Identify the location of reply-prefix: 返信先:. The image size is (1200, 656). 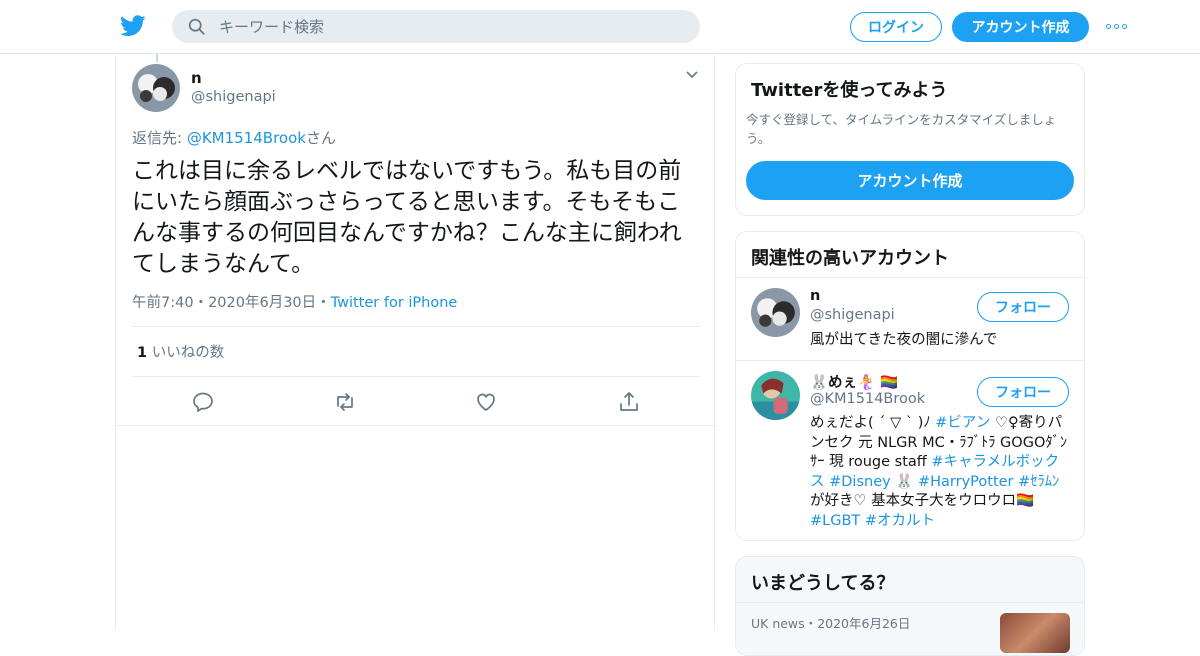
(159, 138).